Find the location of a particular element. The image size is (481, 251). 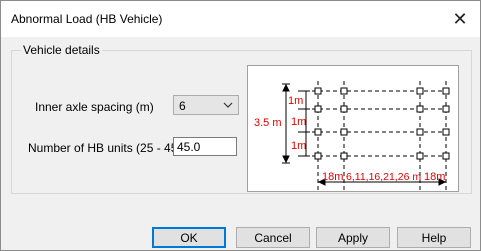

dim-18m-left: 18m is located at coordinates (332, 177).